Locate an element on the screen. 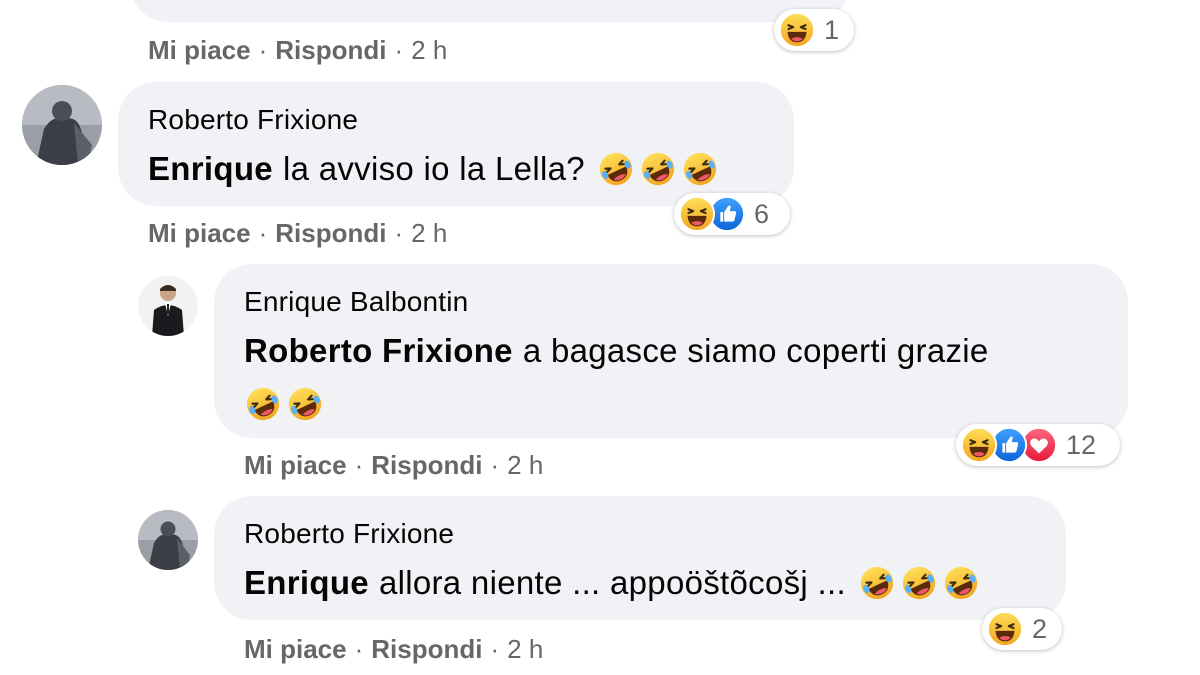  comment-body: la avviso io la Lella? is located at coordinates (433, 168).